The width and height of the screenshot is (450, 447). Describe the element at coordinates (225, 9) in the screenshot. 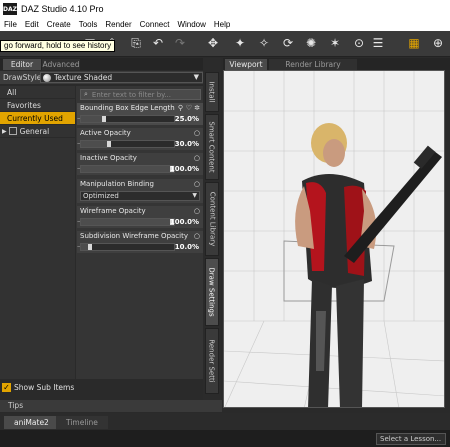

I see `title-bar: DAZ DAZ Studio 4.10 Pro` at that location.